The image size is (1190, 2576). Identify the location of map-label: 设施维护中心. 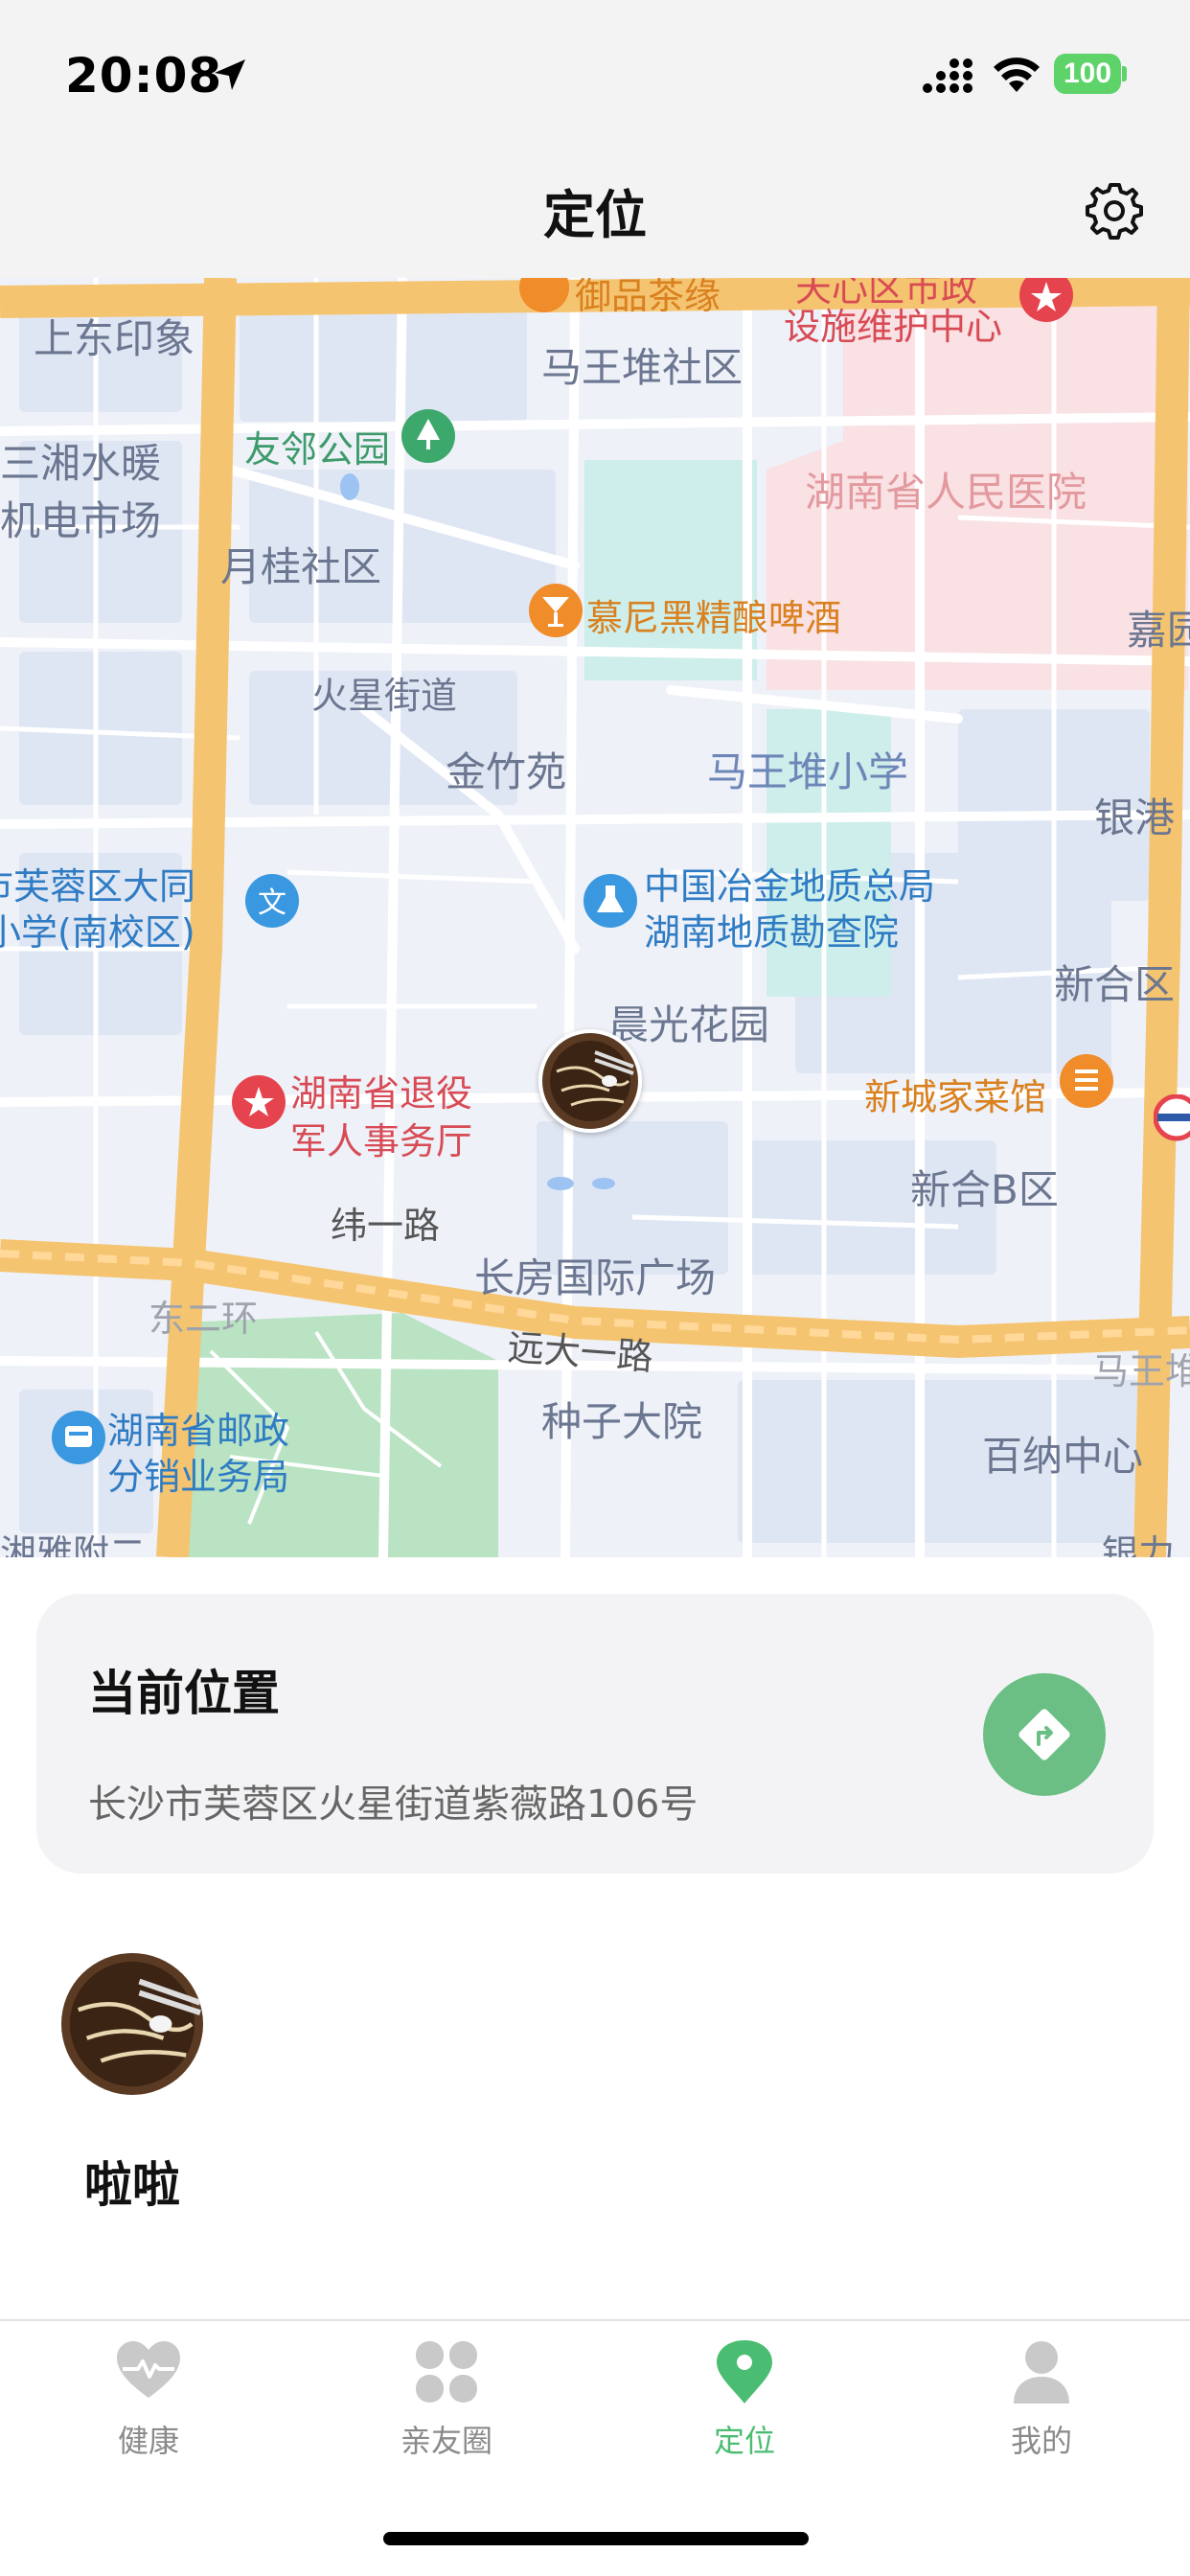
(894, 327).